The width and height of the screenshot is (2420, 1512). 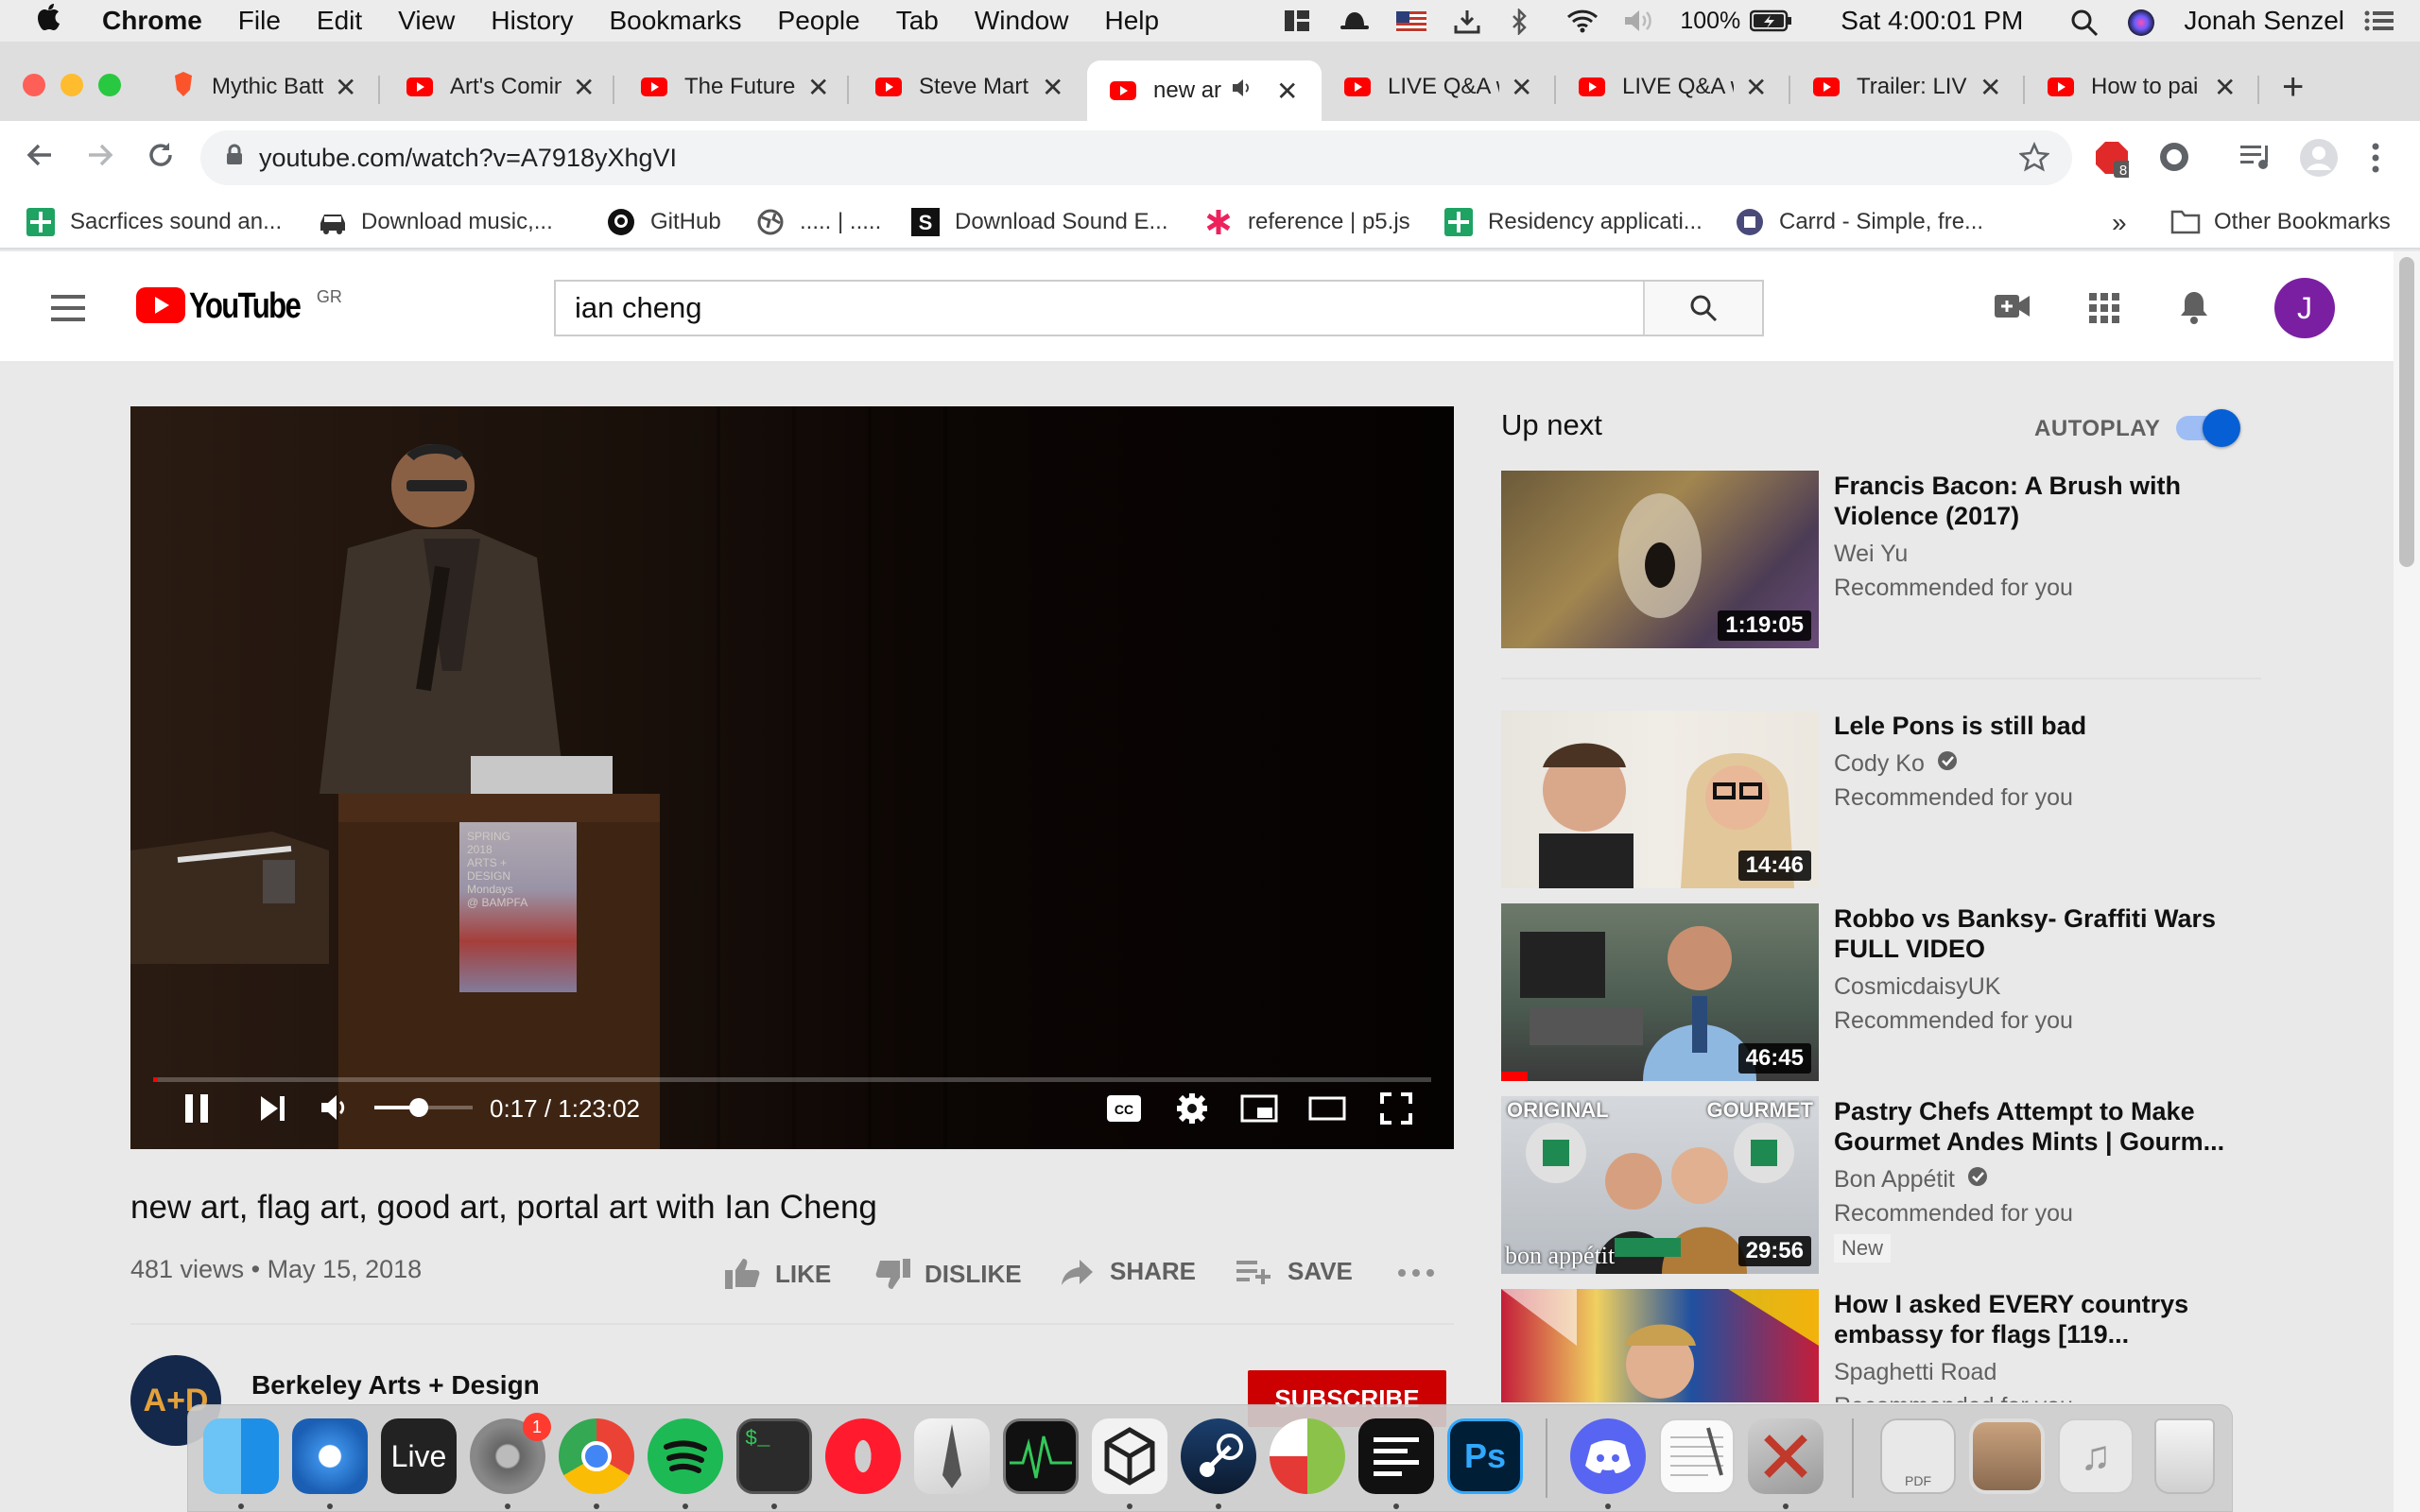 I want to click on window-zoom-button, so click(x=109, y=85).